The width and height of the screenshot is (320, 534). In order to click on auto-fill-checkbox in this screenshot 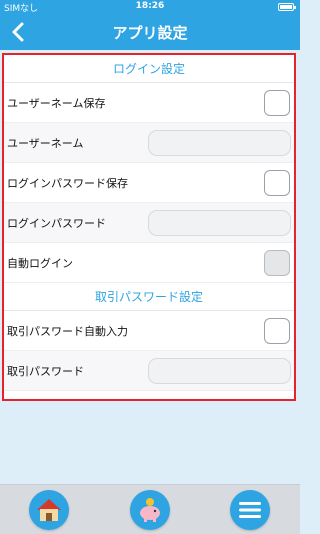, I will do `click(277, 331)`.